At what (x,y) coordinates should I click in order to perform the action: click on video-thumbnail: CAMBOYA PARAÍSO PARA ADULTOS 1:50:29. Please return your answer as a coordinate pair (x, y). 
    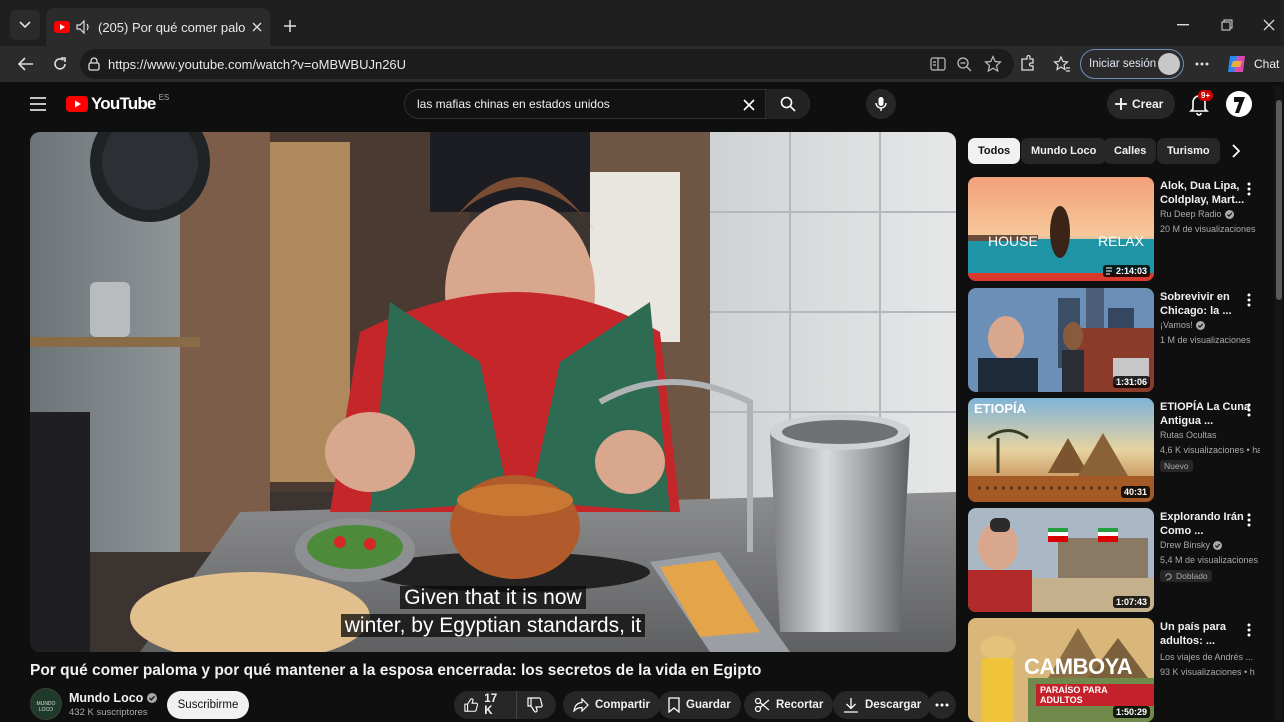
    Looking at the image, I should click on (1061, 670).